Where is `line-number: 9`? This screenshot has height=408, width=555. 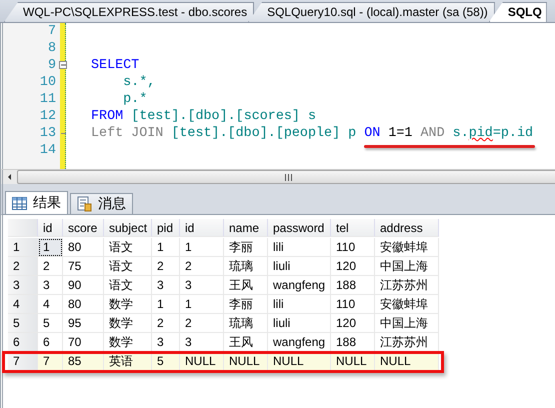 line-number: 9 is located at coordinates (52, 65).